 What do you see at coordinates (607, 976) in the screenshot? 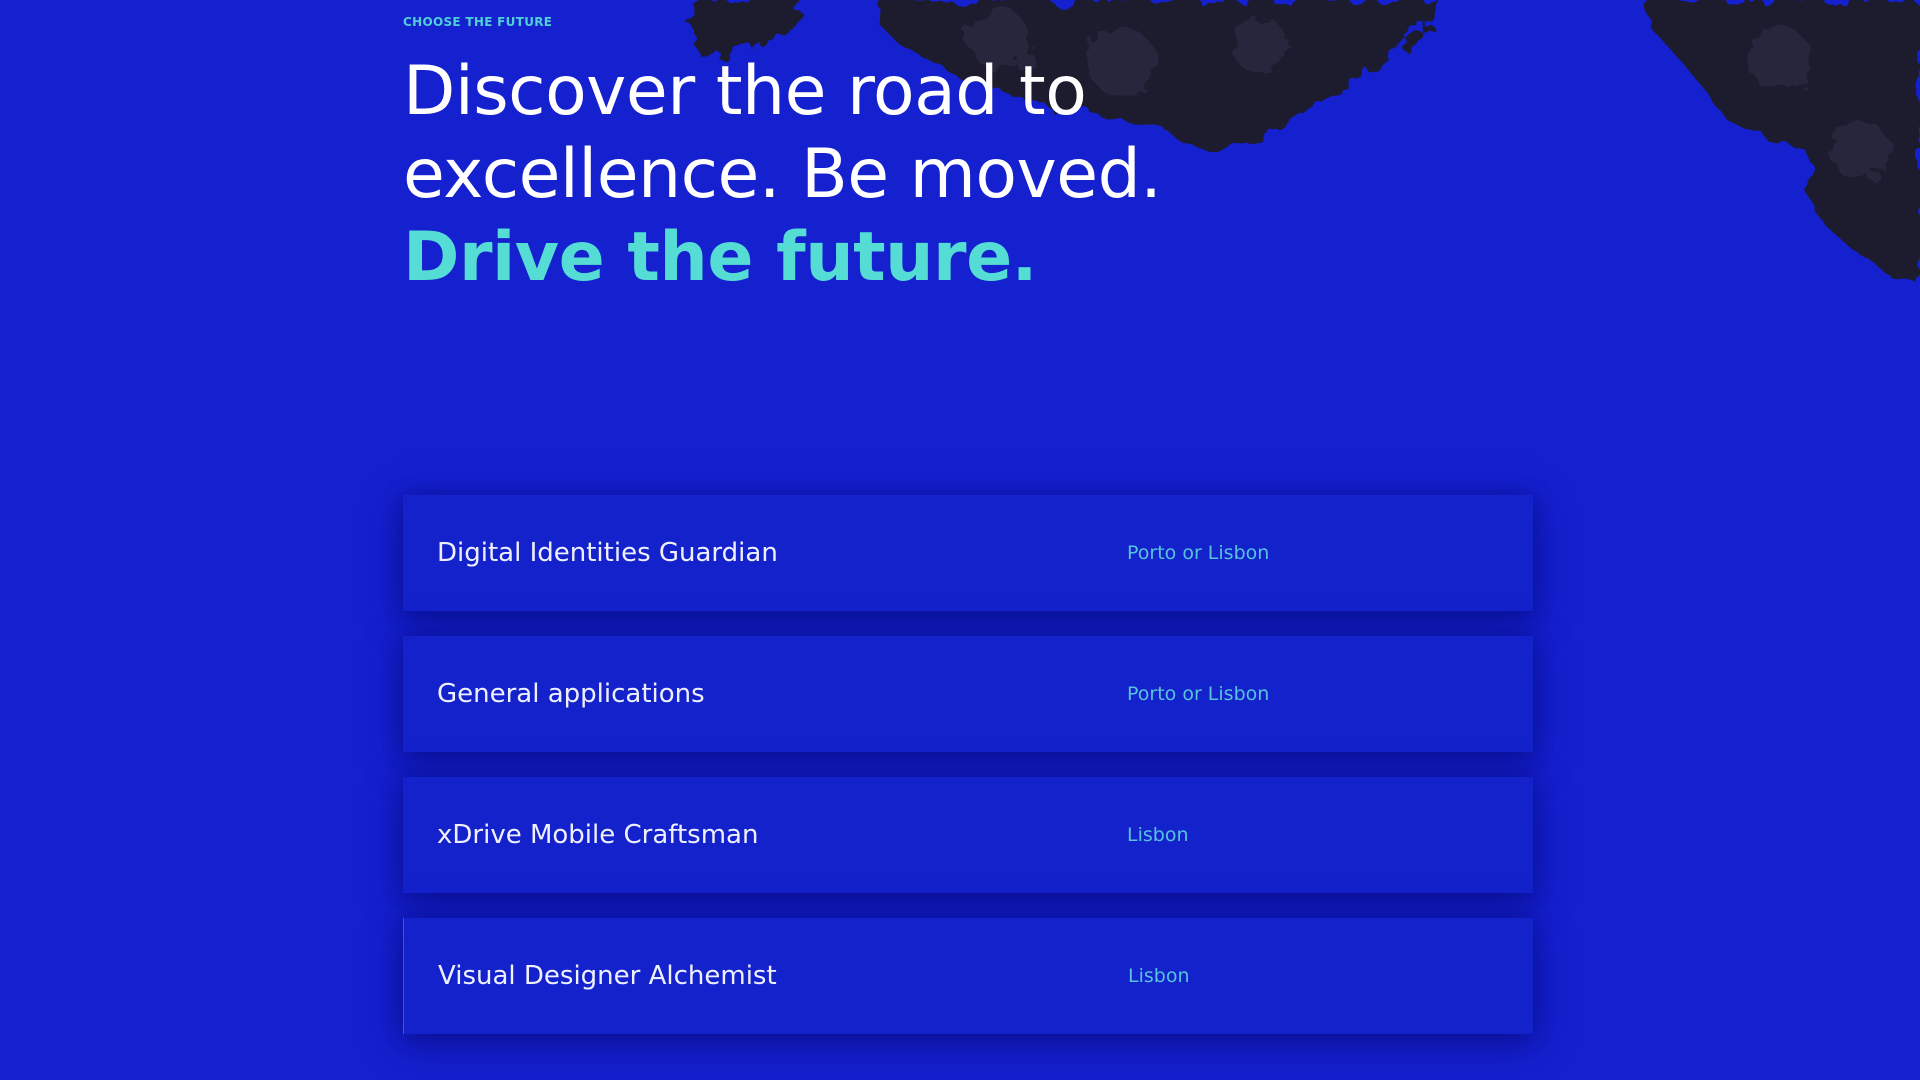
I see `job-title: Visual Designer Alchemist` at bounding box center [607, 976].